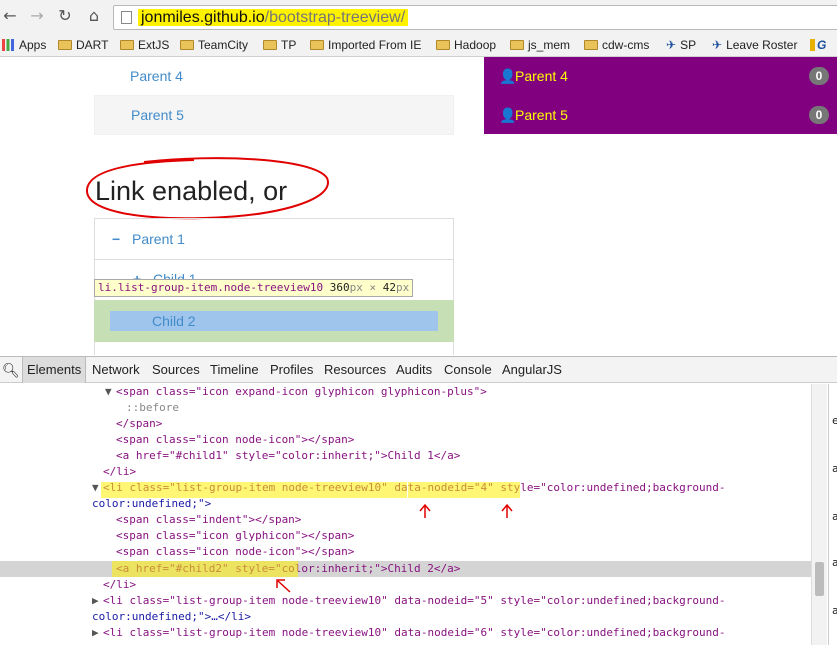 The height and width of the screenshot is (645, 837). What do you see at coordinates (414, 370) in the screenshot?
I see `tab-audits: Audits` at bounding box center [414, 370].